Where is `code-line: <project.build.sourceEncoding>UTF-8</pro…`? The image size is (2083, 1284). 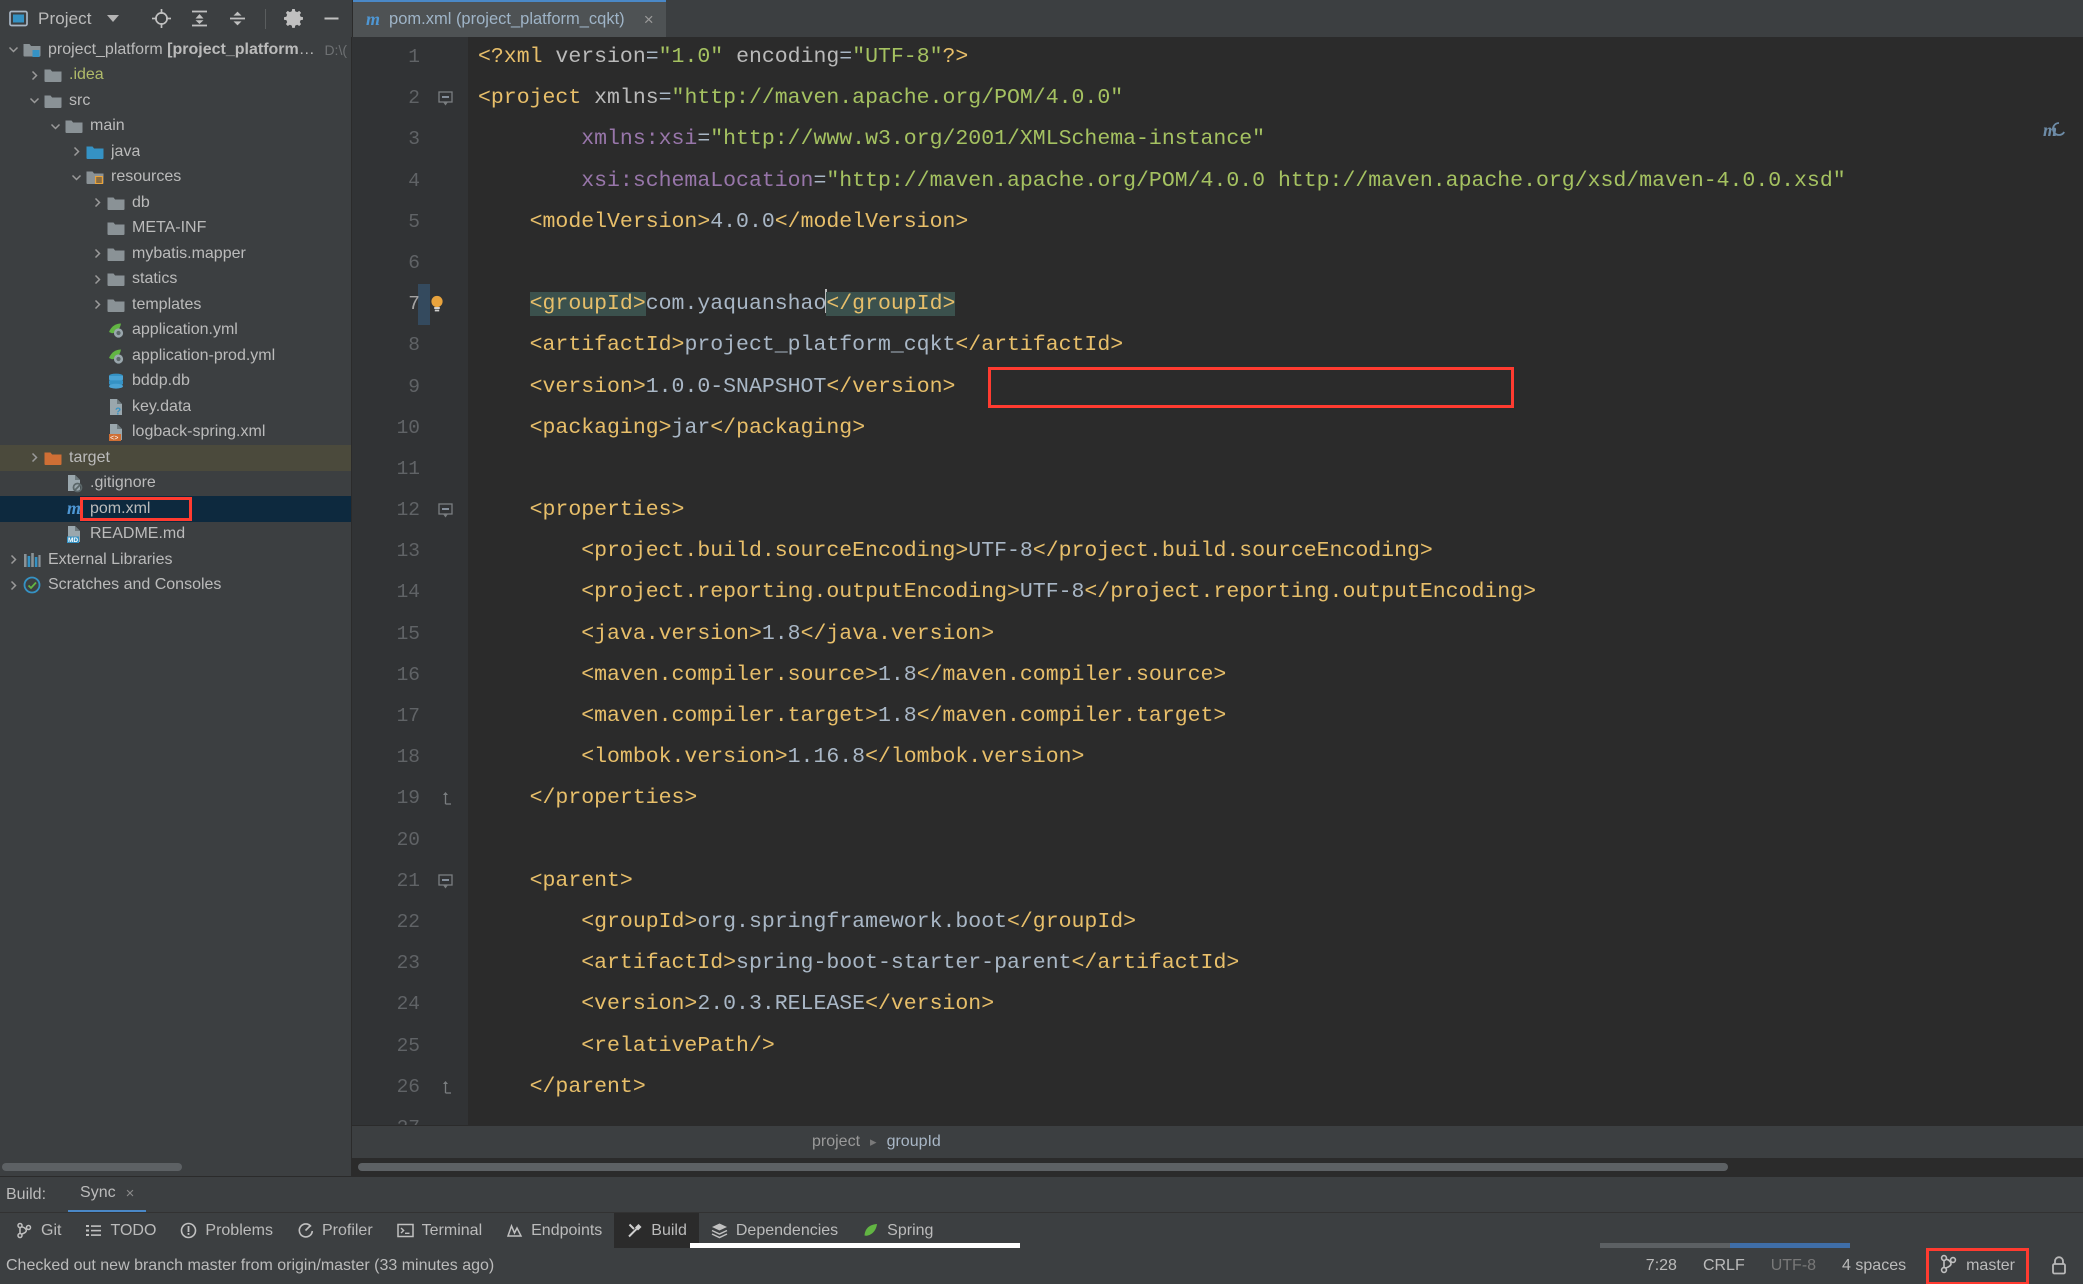
code-line: <project.build.sourceEncoding>UTF-8</pro… is located at coordinates (1275, 551).